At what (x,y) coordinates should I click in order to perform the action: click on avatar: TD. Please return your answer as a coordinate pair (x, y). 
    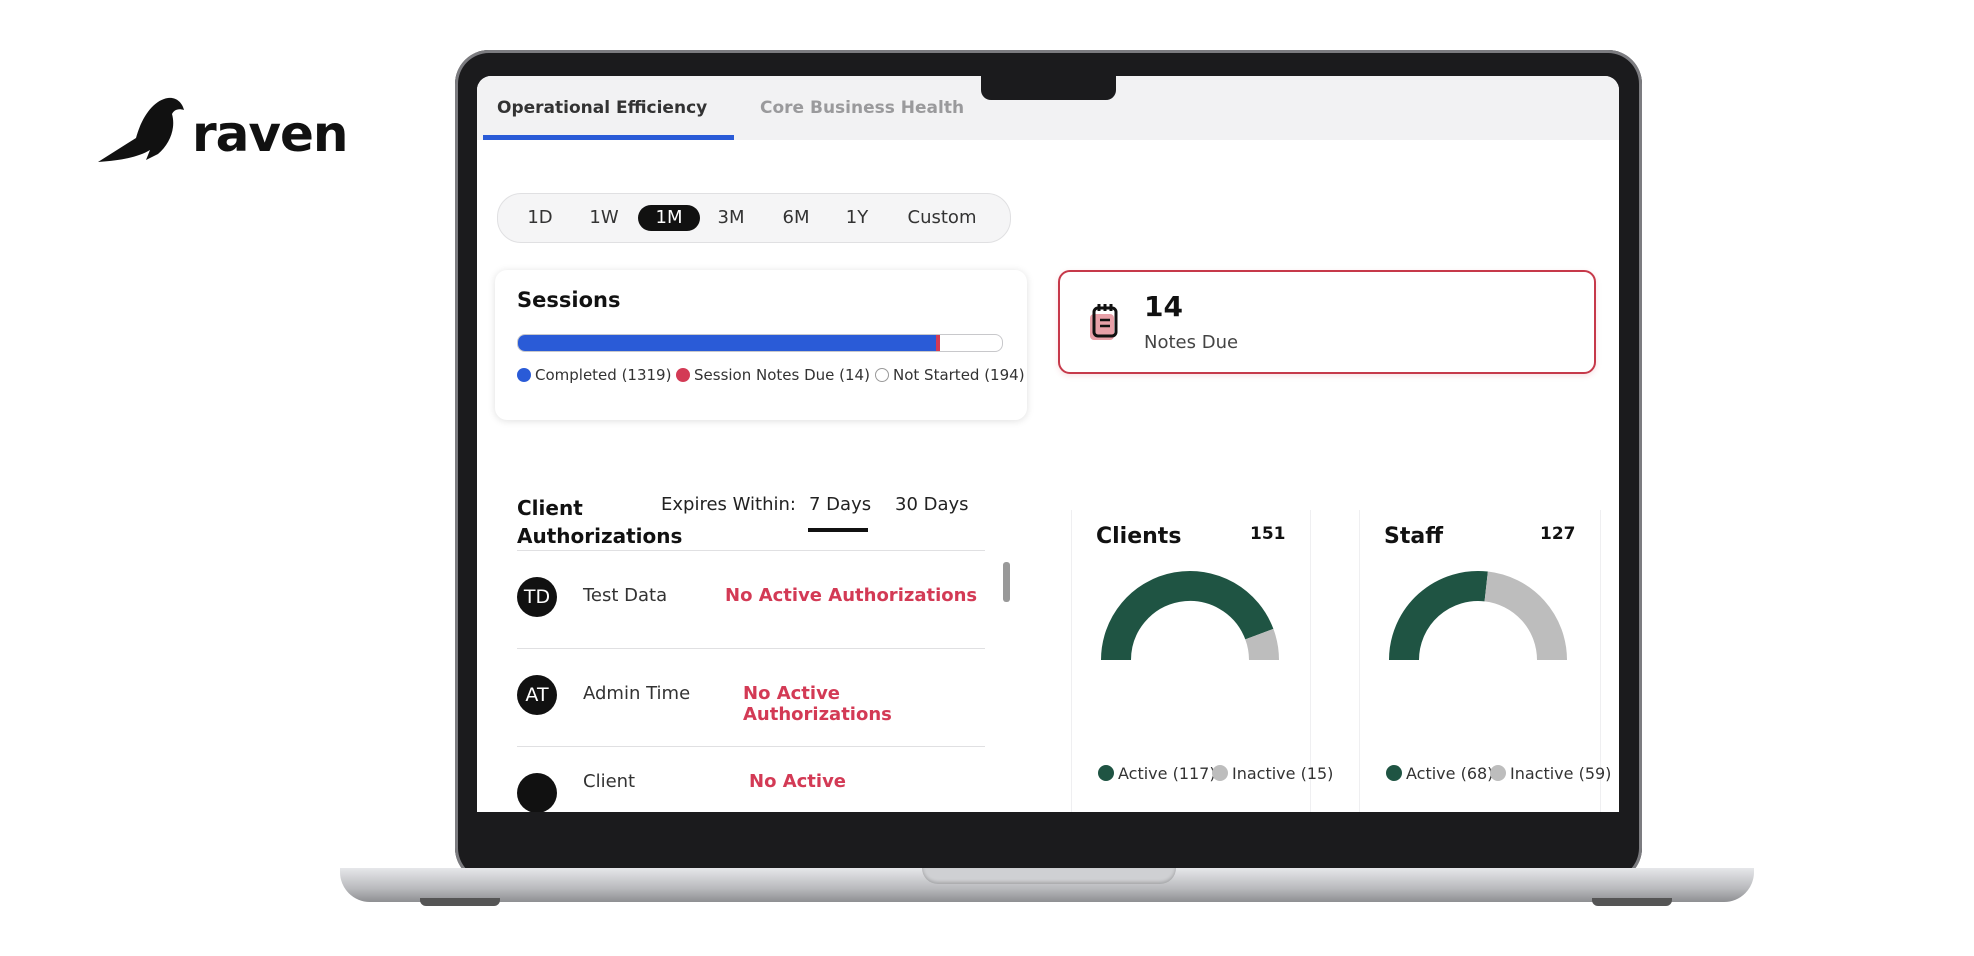
    Looking at the image, I should click on (537, 597).